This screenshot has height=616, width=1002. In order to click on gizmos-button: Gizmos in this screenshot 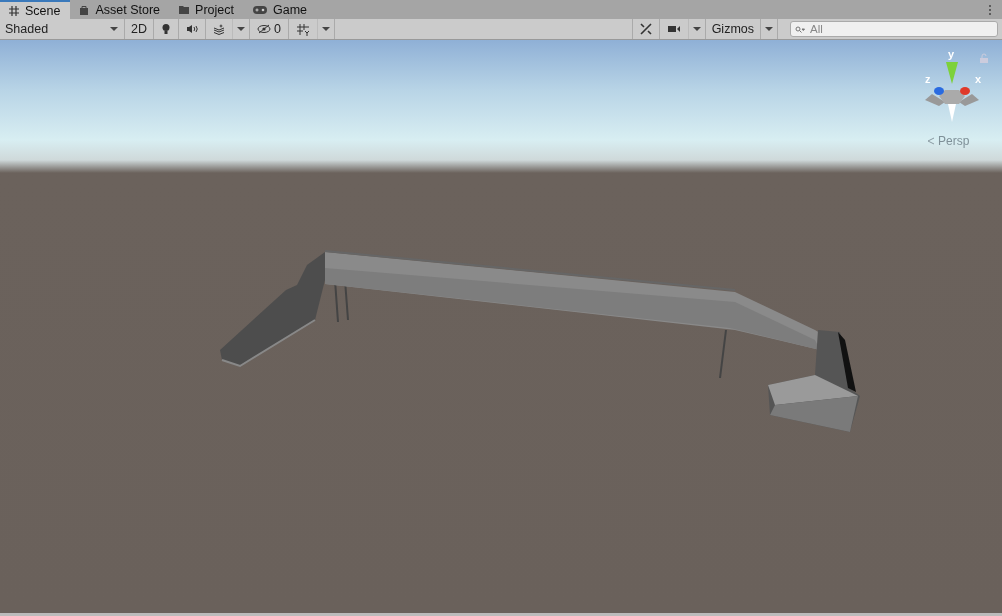, I will do `click(733, 29)`.